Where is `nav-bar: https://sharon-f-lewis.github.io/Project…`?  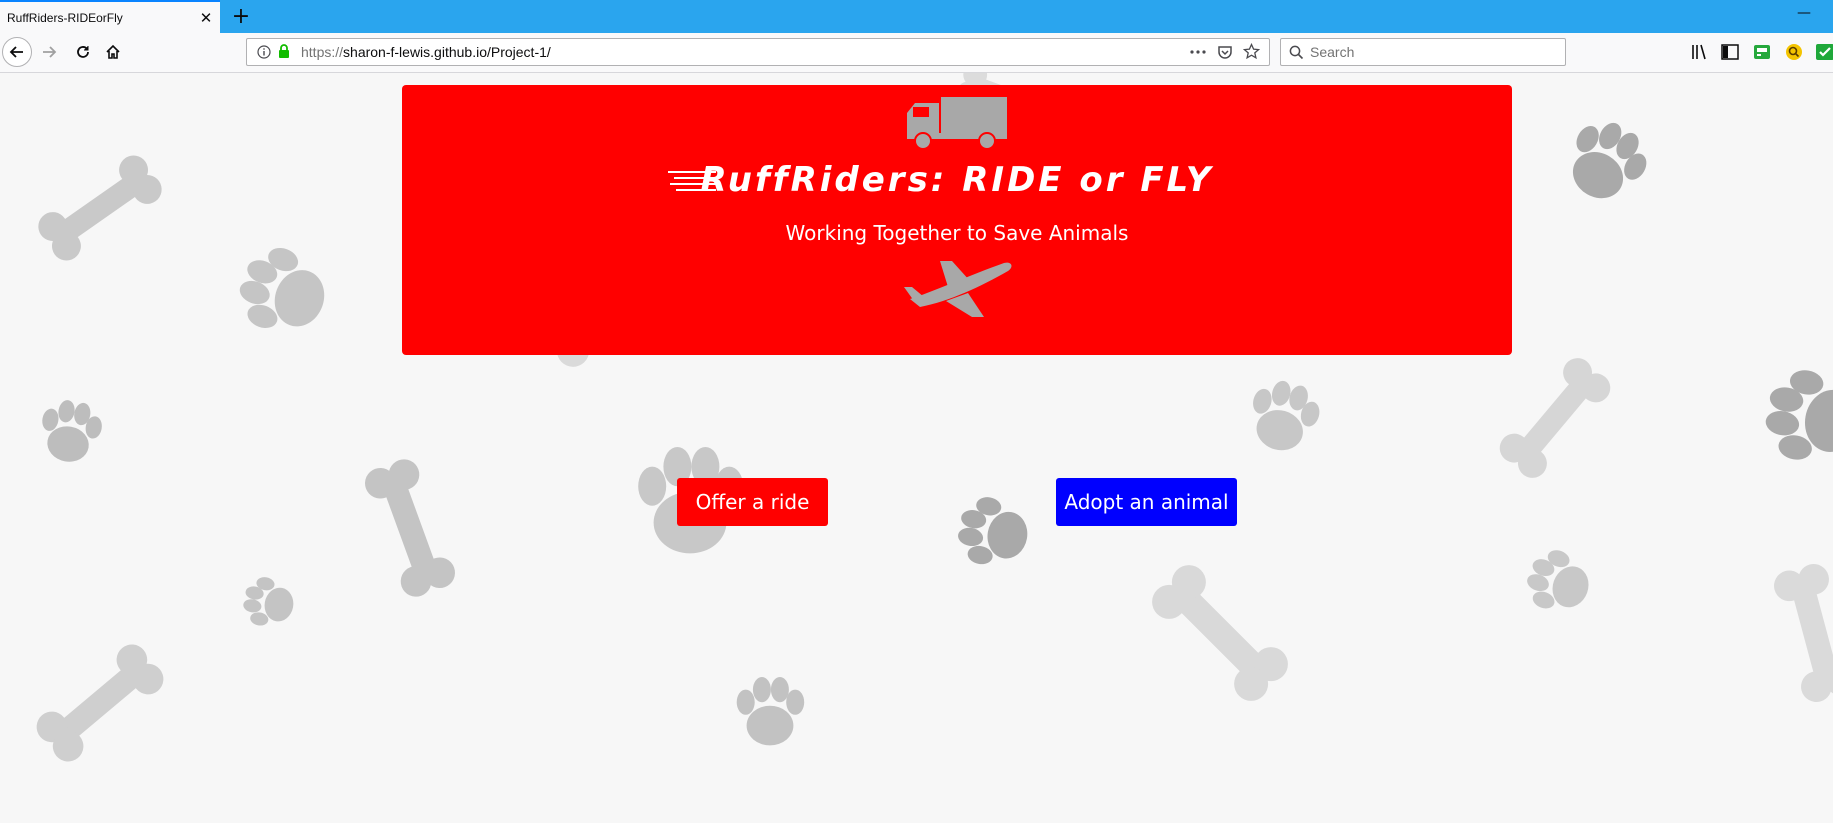 nav-bar: https://sharon-f-lewis.github.io/Project… is located at coordinates (916, 53).